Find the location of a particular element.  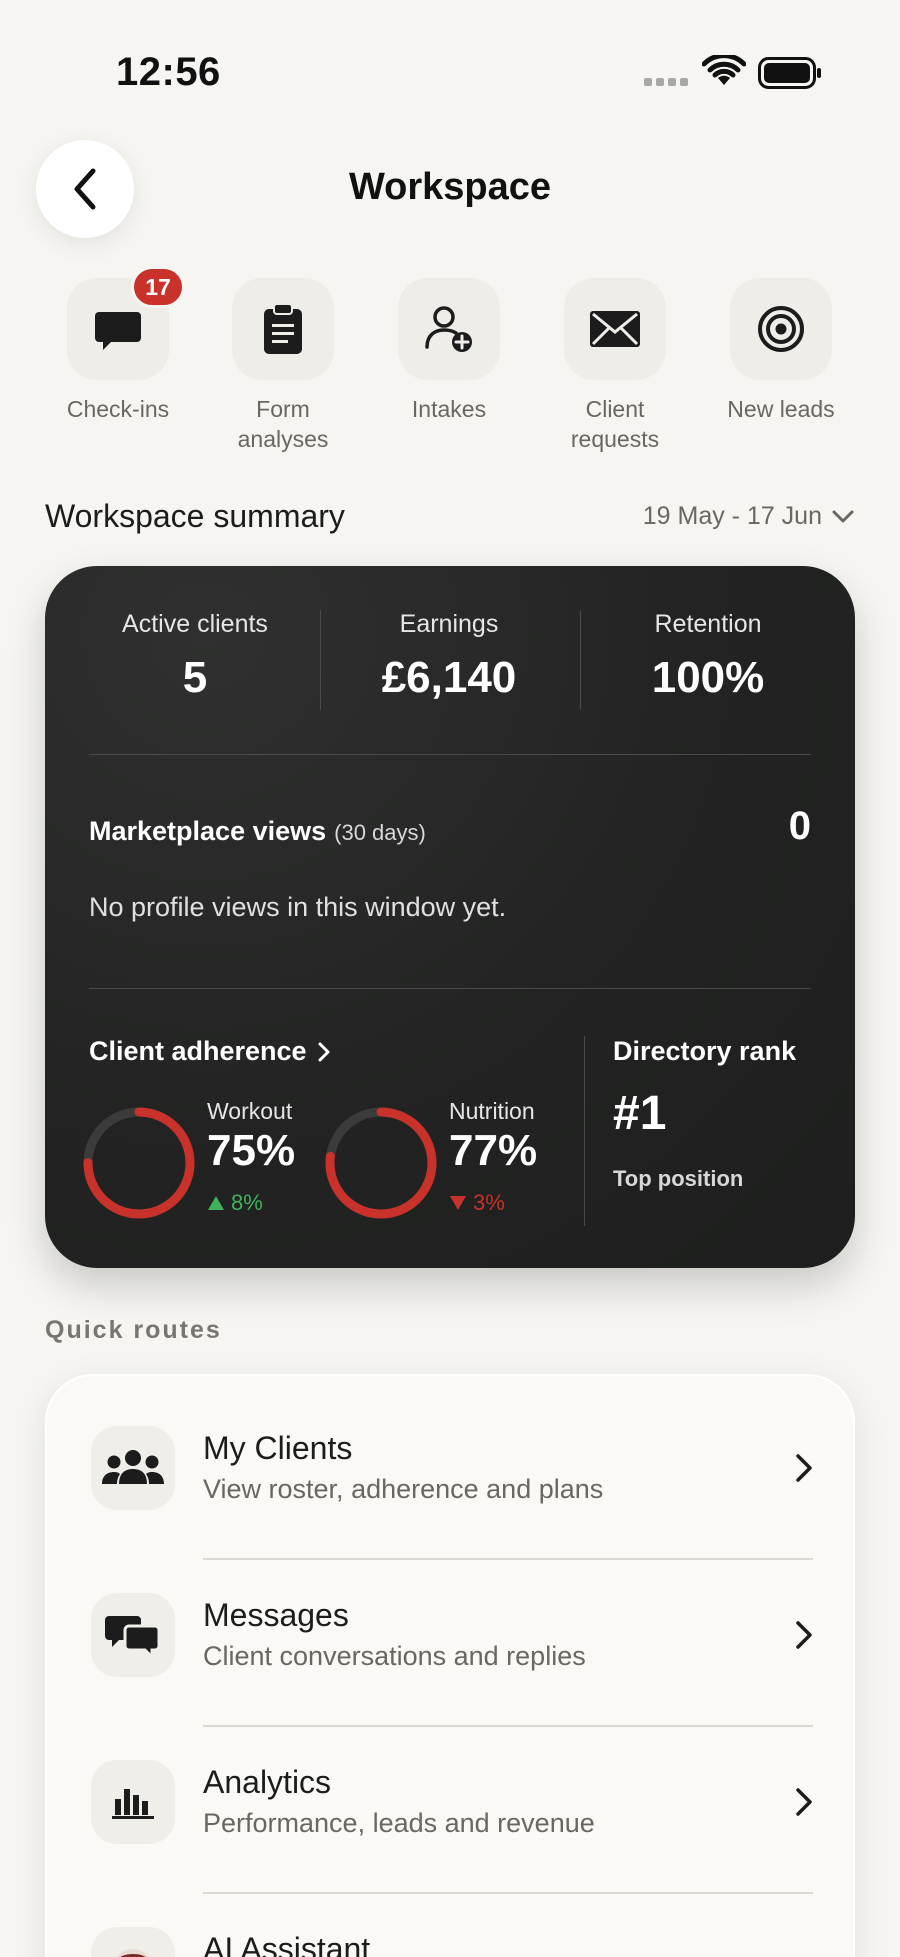

marketplace-views-title: Marketplace views (30 days) is located at coordinates (257, 831).